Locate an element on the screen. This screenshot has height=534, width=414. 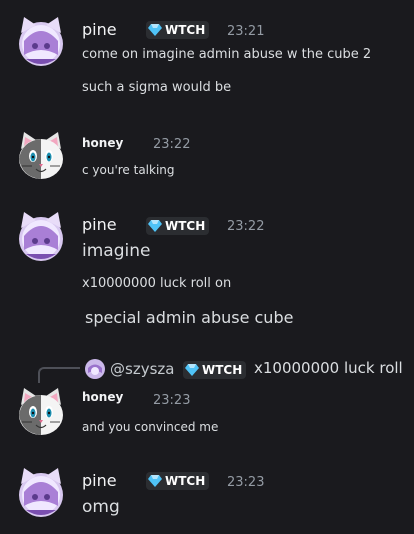
reply-preview-text: x10000000 luck roll is located at coordinates (328, 368).